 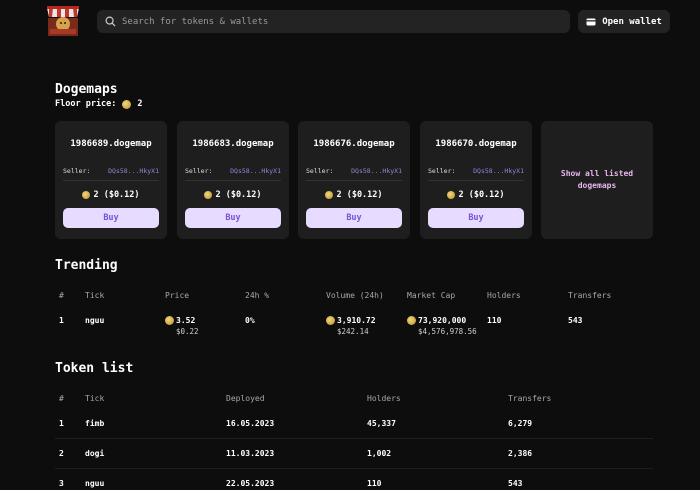 What do you see at coordinates (257, 295) in the screenshot?
I see `column-header: 24h %` at bounding box center [257, 295].